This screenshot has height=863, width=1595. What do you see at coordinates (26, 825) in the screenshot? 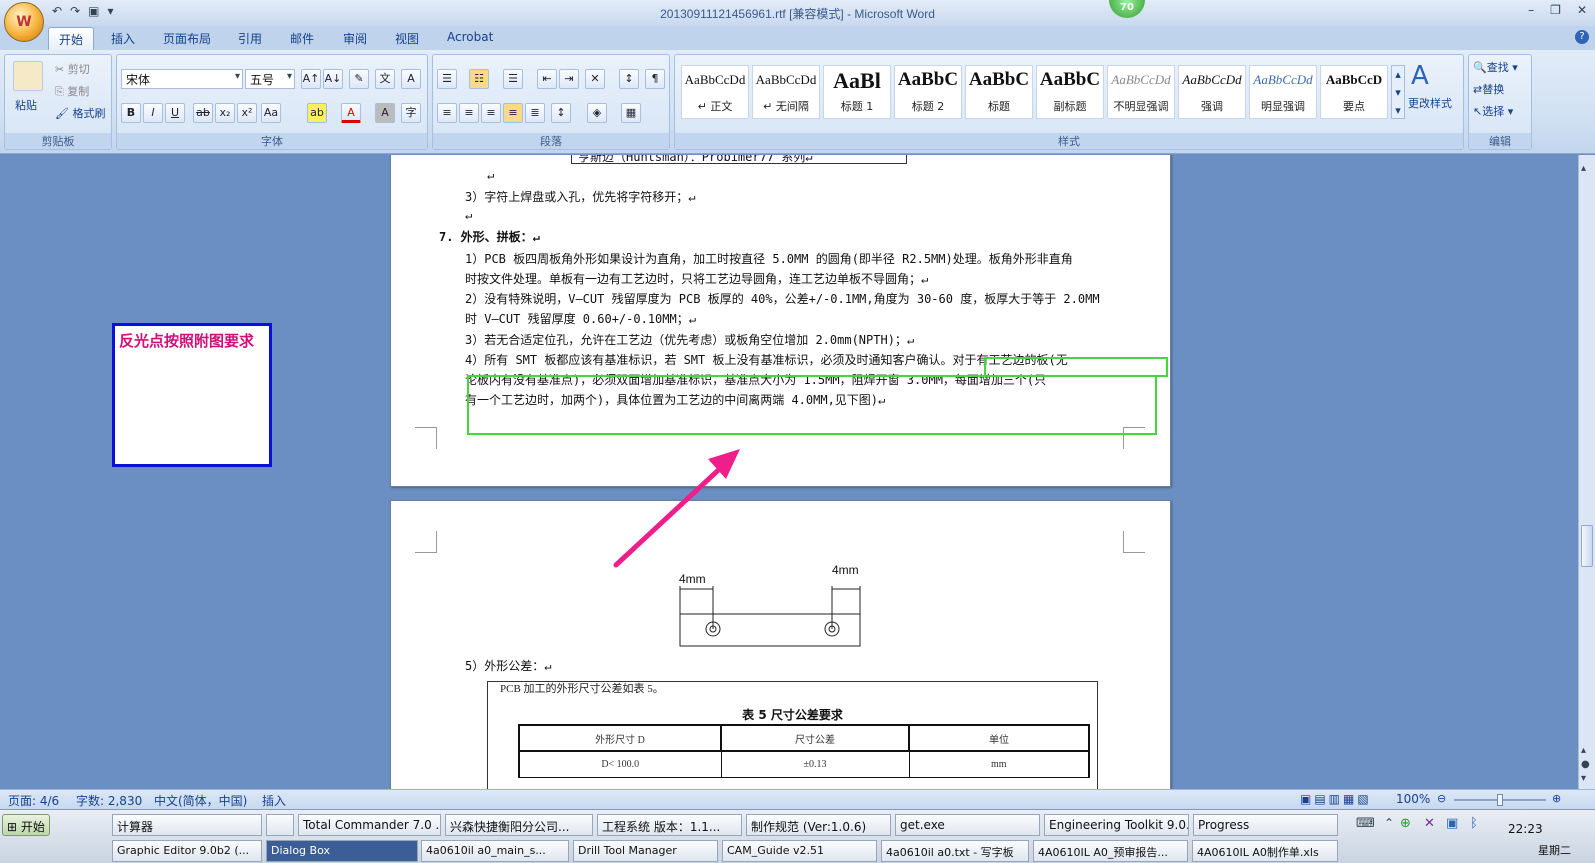
I see `start-button: ⊞ 开始` at bounding box center [26, 825].